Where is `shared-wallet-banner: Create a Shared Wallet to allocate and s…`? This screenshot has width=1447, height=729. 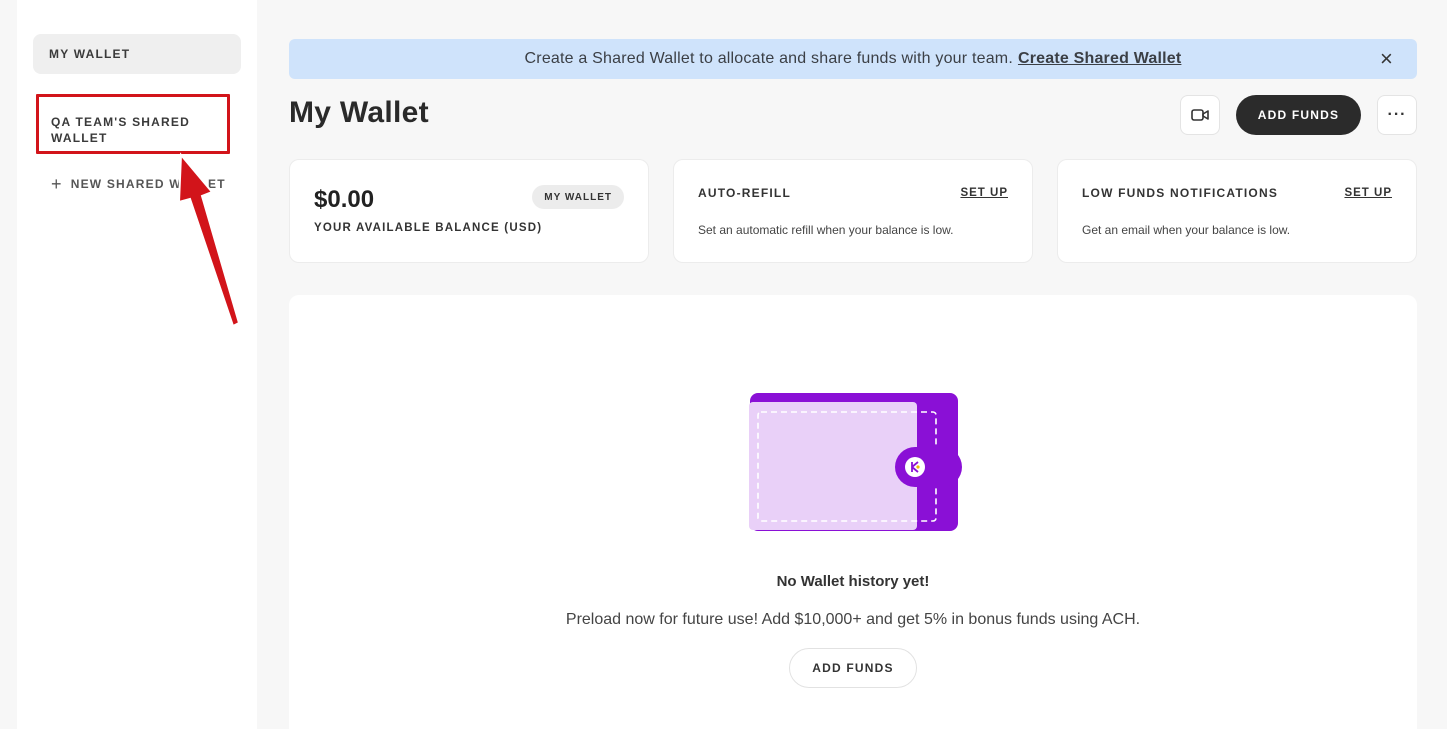 shared-wallet-banner: Create a Shared Wallet to allocate and s… is located at coordinates (853, 59).